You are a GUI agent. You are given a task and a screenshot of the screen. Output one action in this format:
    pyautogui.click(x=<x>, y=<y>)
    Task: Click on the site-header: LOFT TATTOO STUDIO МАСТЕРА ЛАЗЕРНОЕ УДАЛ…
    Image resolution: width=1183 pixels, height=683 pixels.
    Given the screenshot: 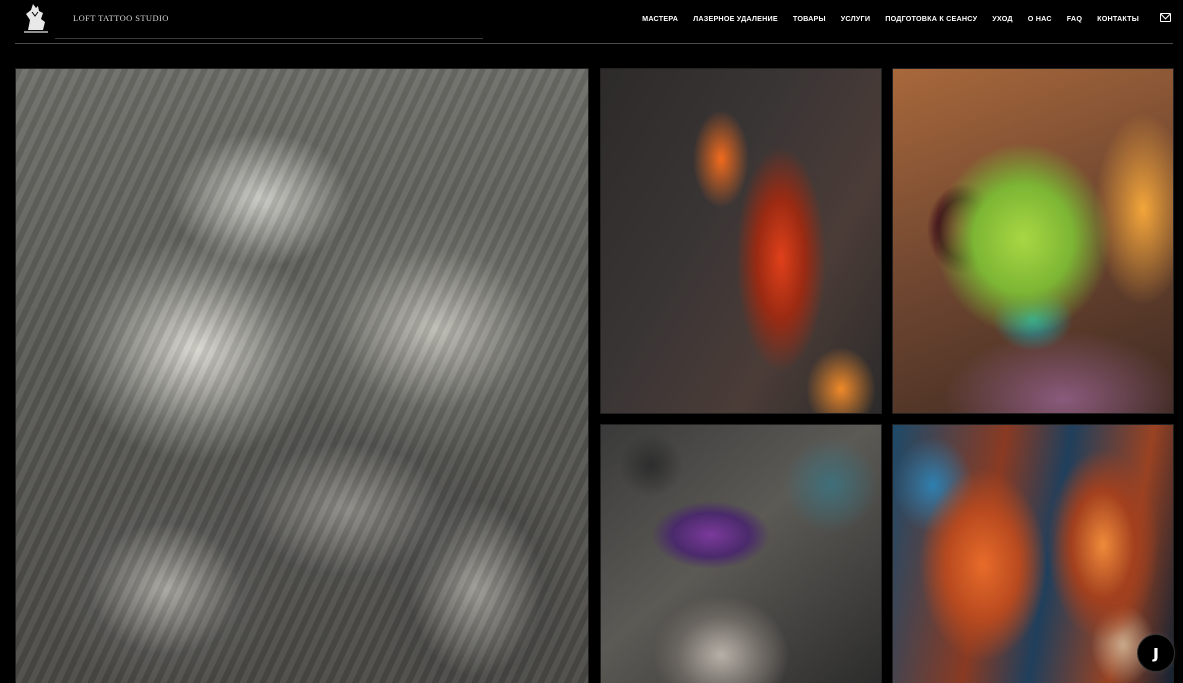 What is the action you would take?
    pyautogui.click(x=591, y=23)
    